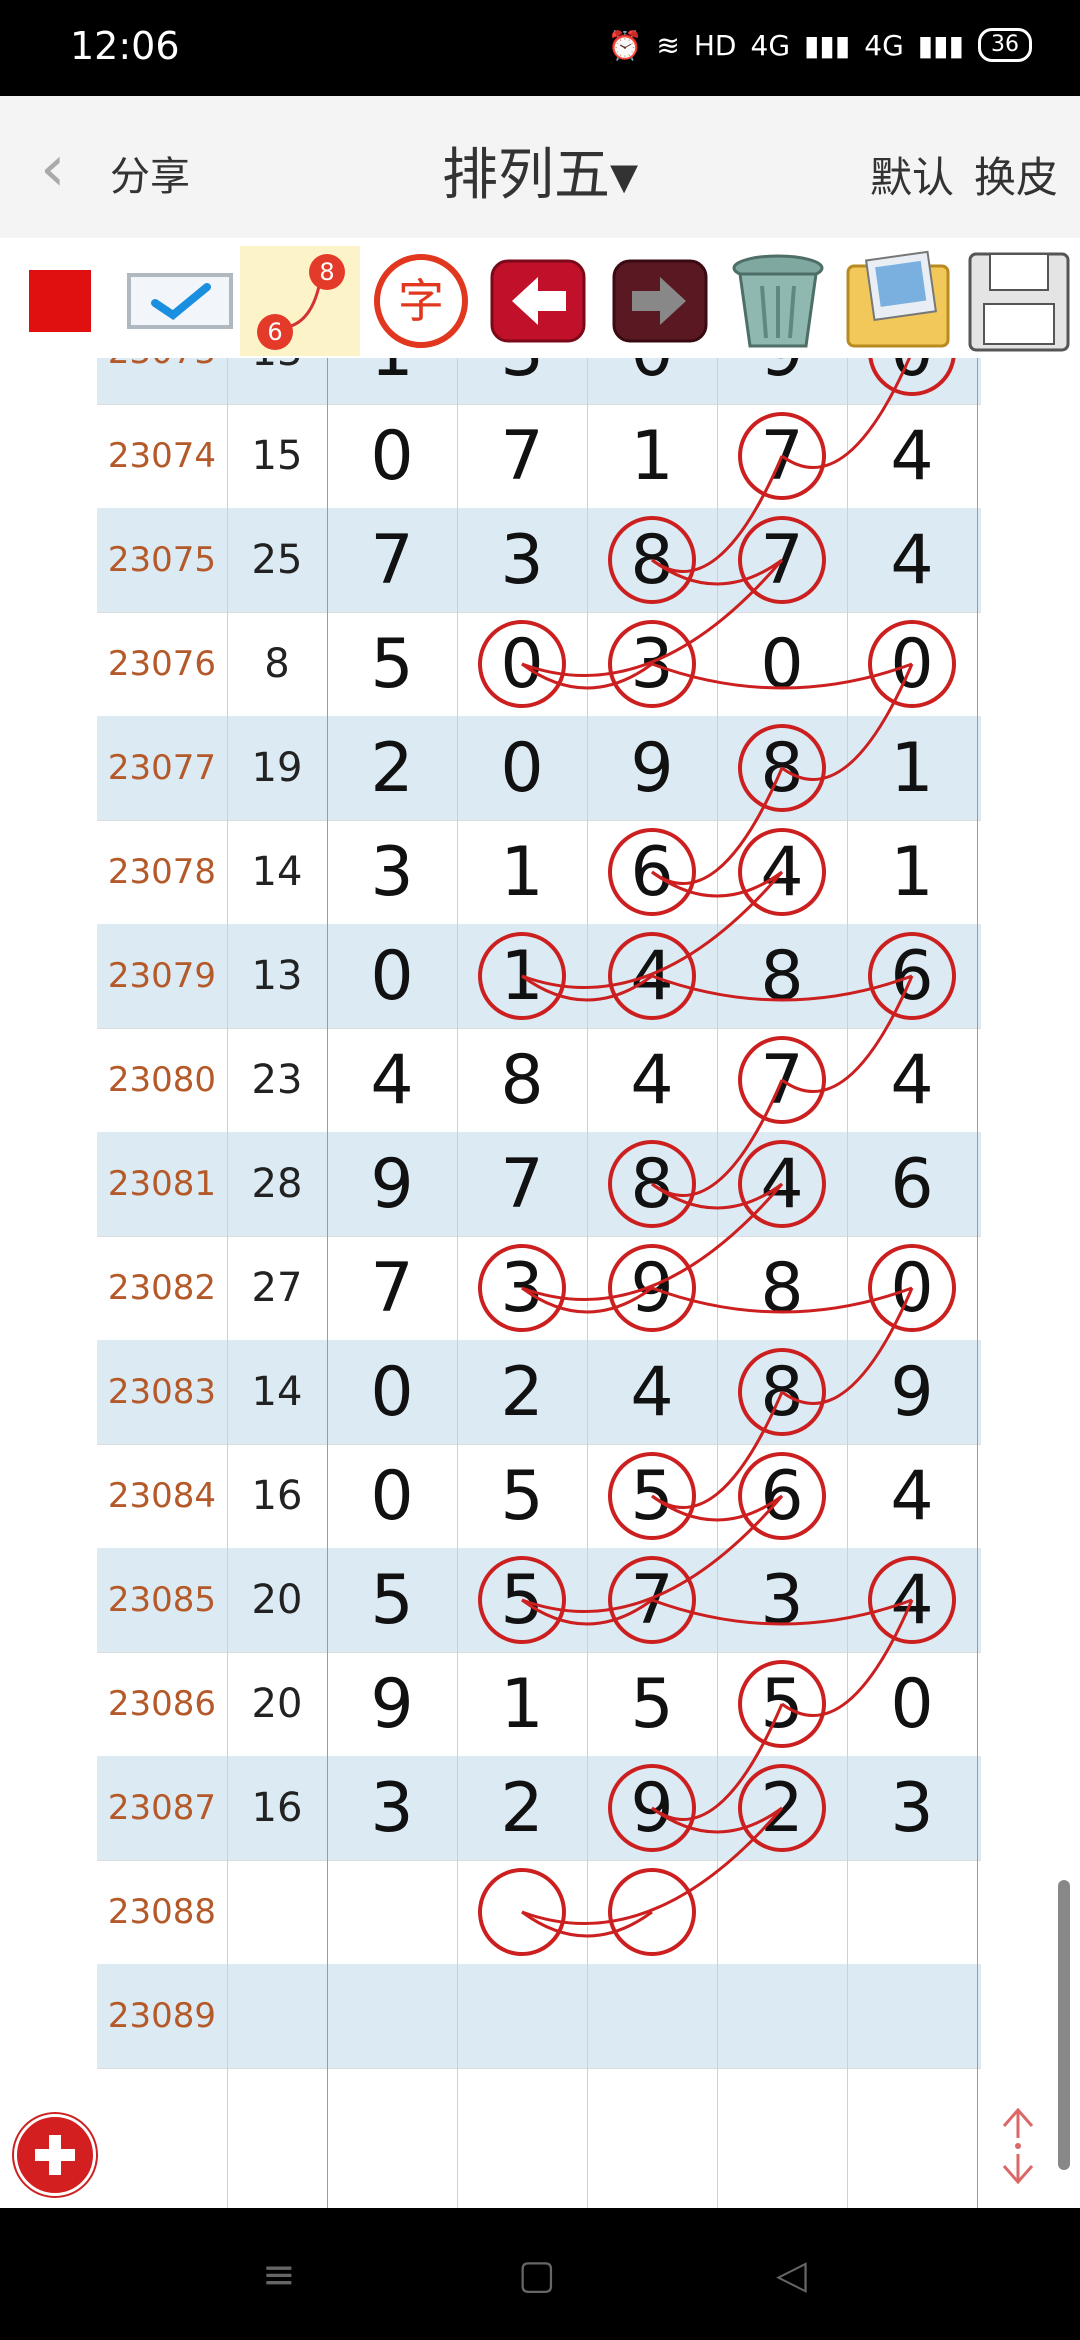 The width and height of the screenshot is (1080, 2340). I want to click on table-row: 230731313090, so click(539, 381).